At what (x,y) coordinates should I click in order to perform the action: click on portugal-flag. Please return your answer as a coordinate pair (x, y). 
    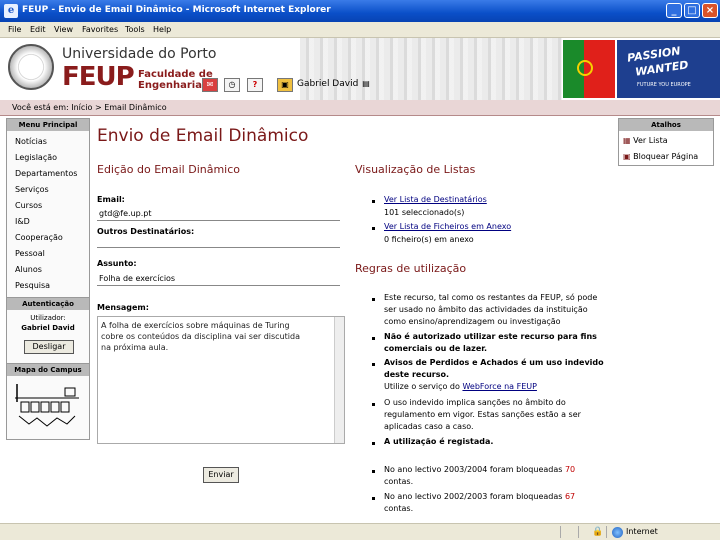
    Looking at the image, I should click on (589, 69).